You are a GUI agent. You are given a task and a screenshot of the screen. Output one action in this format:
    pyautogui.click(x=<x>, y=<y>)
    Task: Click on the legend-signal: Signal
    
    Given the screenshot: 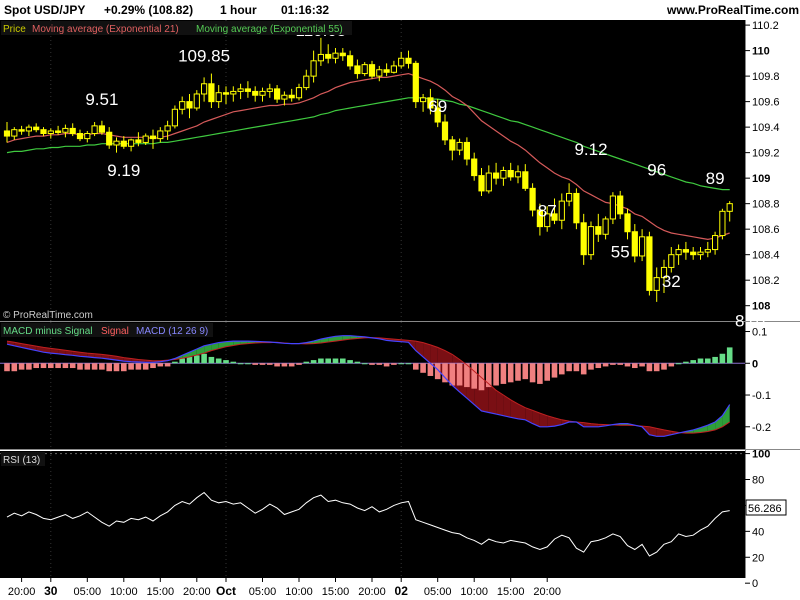 What is the action you would take?
    pyautogui.click(x=115, y=331)
    